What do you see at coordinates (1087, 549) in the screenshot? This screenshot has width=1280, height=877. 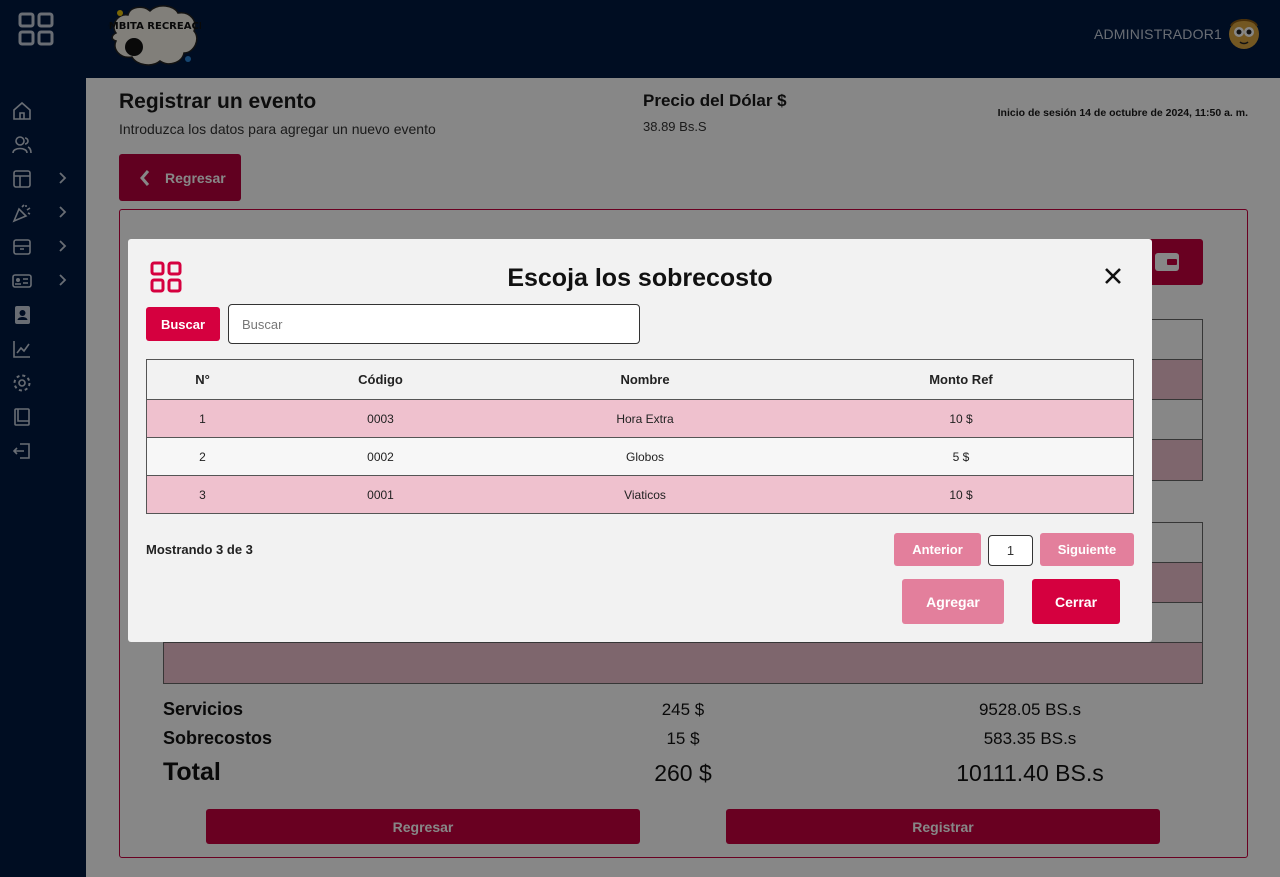 I see `next-page-button: Siguiente` at bounding box center [1087, 549].